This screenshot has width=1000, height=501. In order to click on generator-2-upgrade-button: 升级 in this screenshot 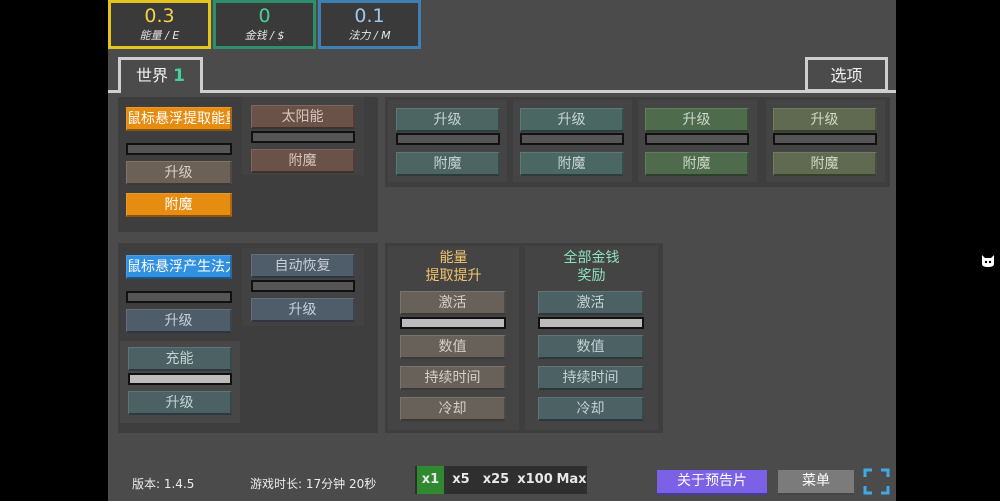, I will do `click(572, 120)`.